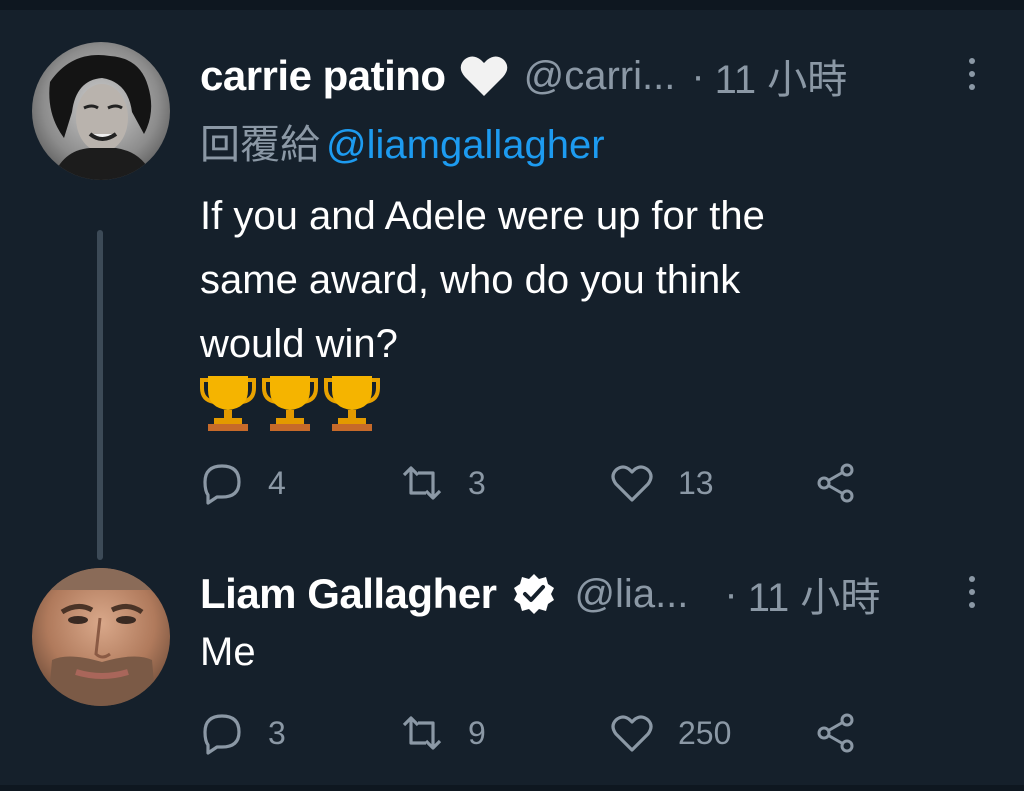 This screenshot has width=1024, height=791. Describe the element at coordinates (670, 733) in the screenshot. I see `like-button: 250` at that location.